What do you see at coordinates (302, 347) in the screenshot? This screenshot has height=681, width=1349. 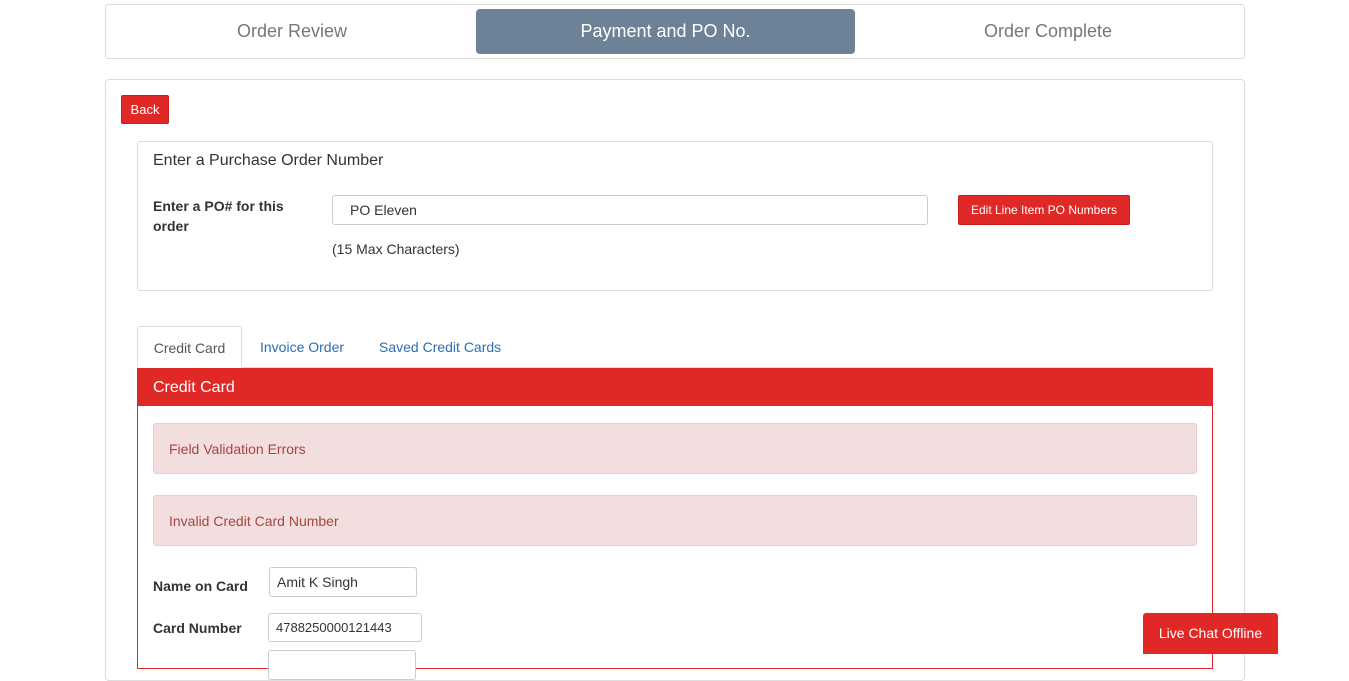 I see `tab-invoice-order: Invoice Order` at bounding box center [302, 347].